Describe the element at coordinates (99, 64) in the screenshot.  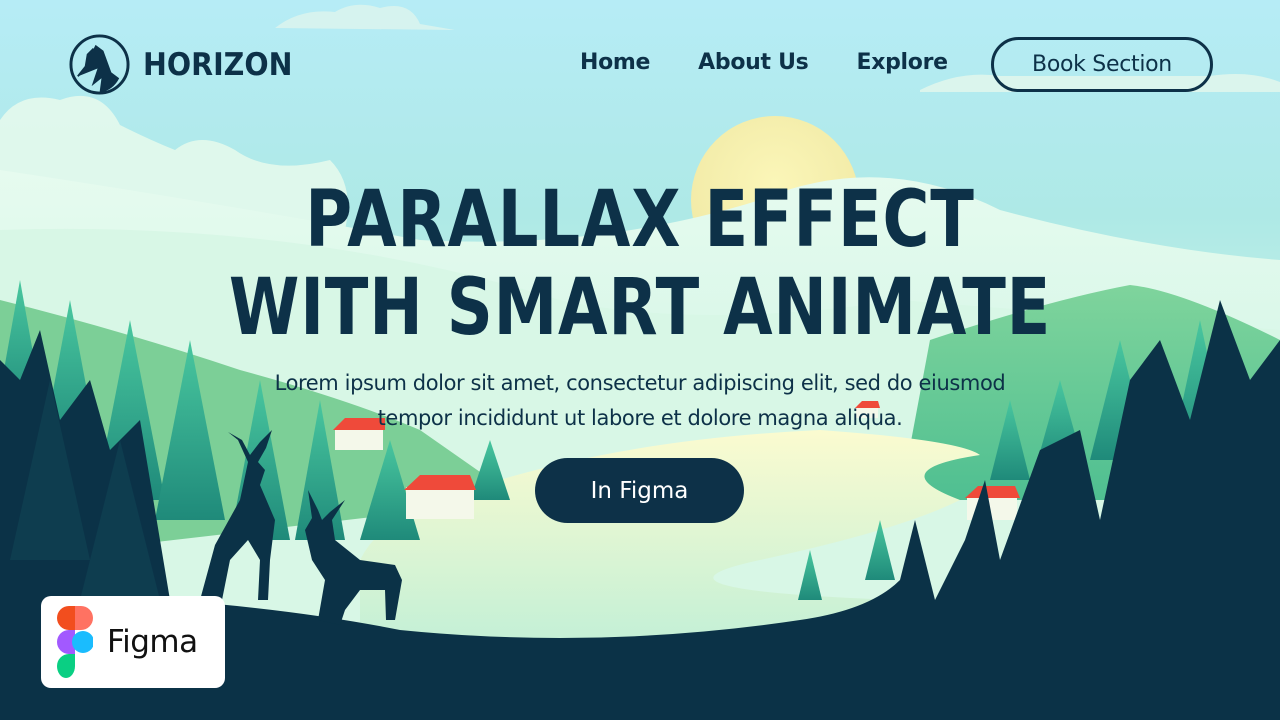
I see `mountain-circle-icon` at that location.